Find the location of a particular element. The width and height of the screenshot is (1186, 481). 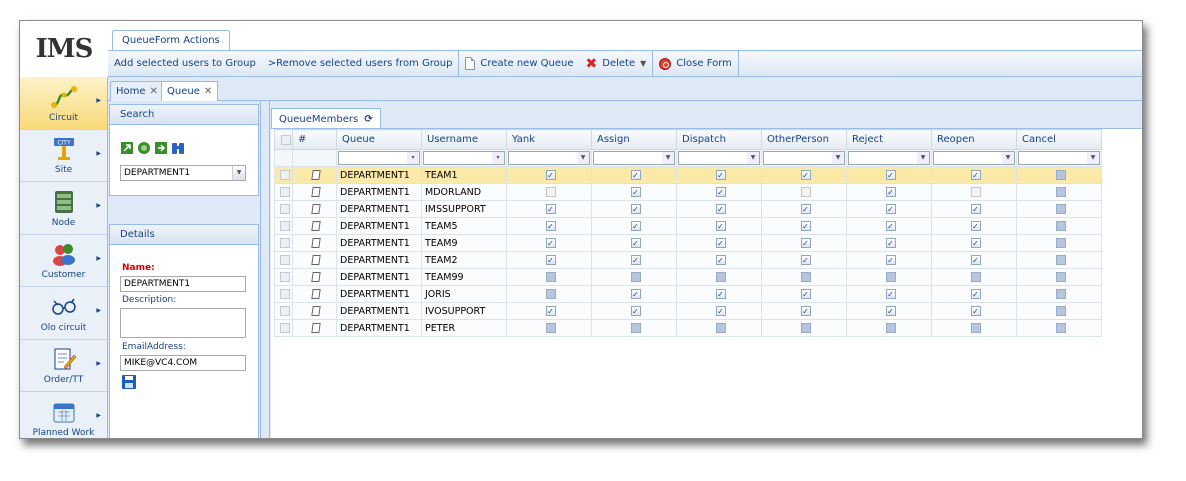

nav-item-olo-circuit: Olo circuit ▶ is located at coordinates (63, 313).